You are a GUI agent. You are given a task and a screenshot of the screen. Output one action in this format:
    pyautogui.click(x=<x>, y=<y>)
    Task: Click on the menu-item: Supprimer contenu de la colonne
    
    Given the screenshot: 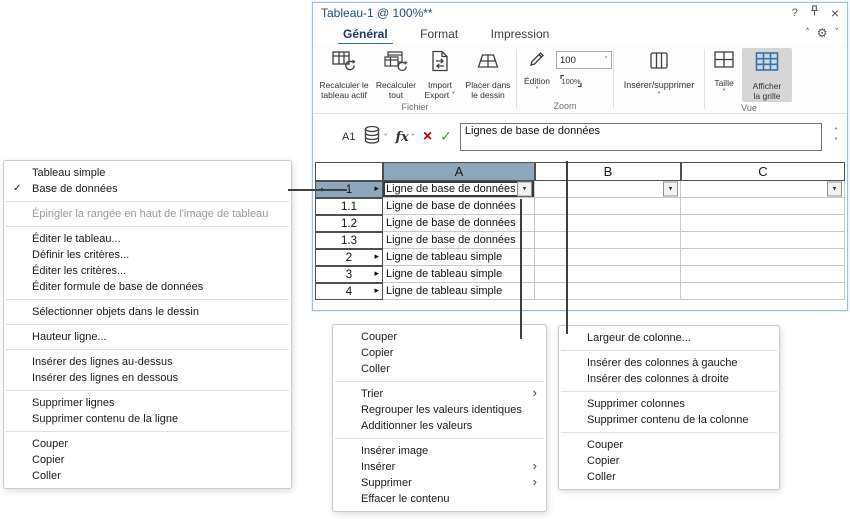 What is the action you would take?
    pyautogui.click(x=669, y=420)
    